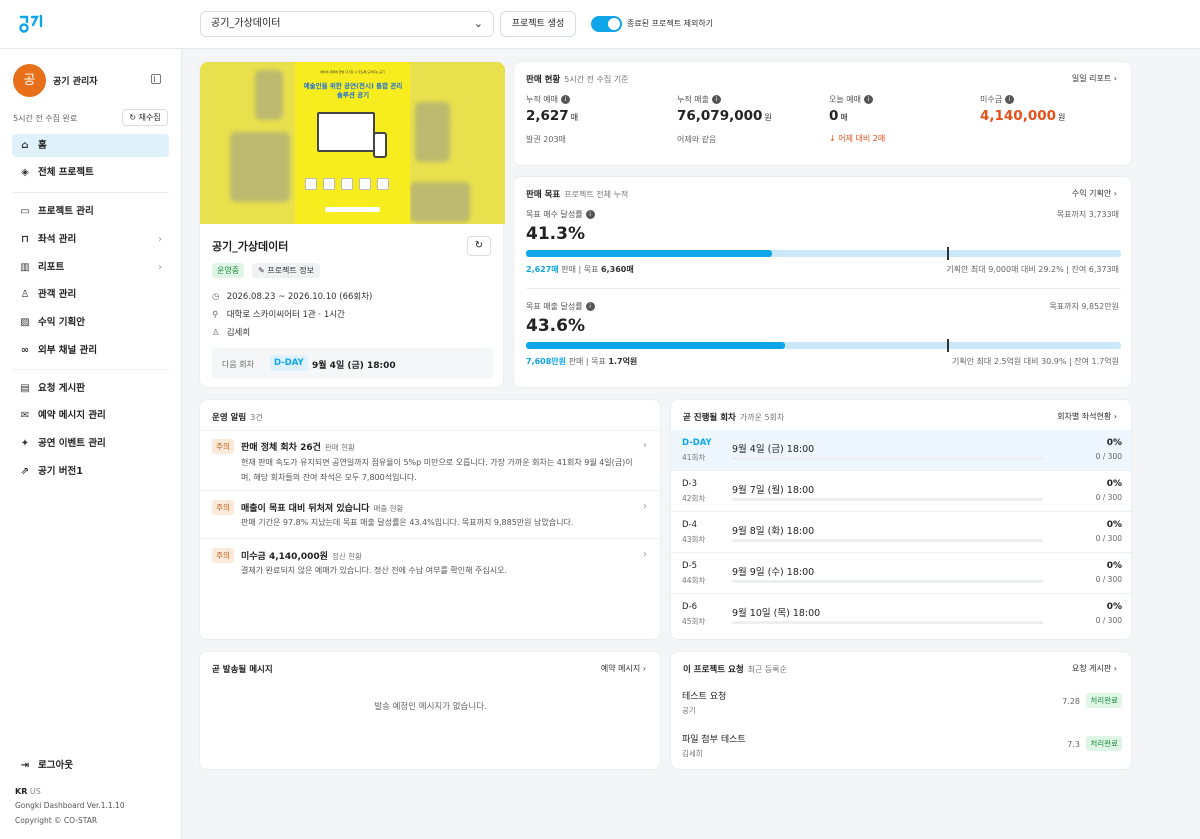  I want to click on next-session-box: 다음 회차 D-DAY 9월 4일 (금) 18:00, so click(352, 363).